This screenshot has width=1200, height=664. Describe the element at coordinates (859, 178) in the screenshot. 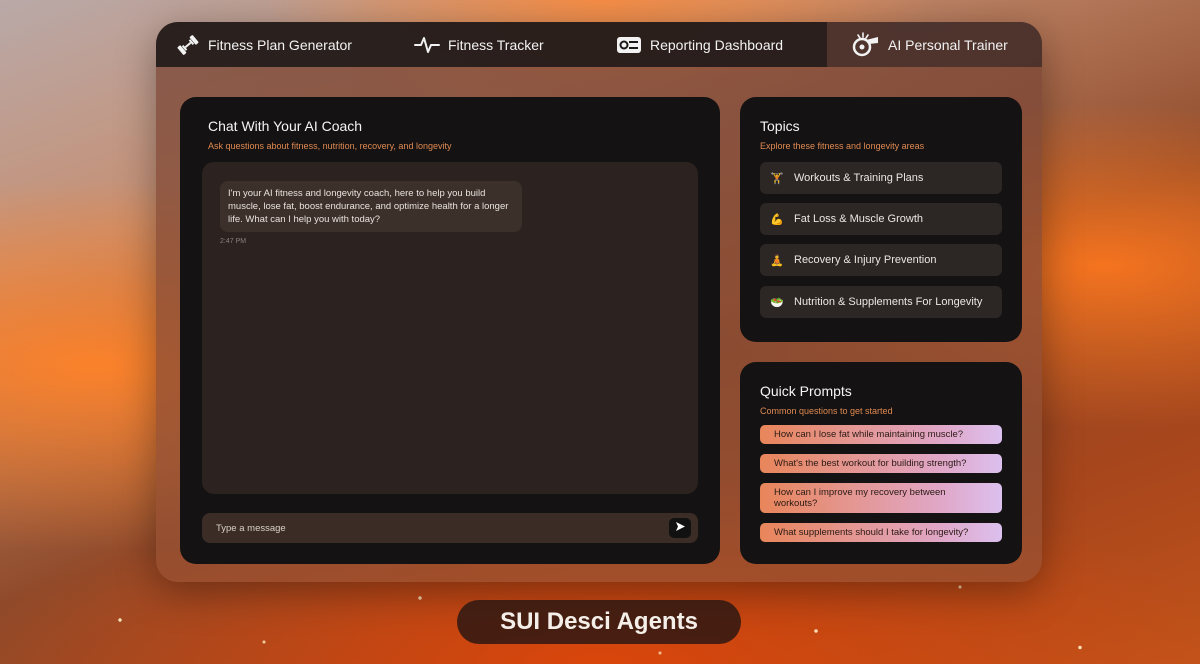

I see `topic-label: Workouts & Training Plans` at that location.